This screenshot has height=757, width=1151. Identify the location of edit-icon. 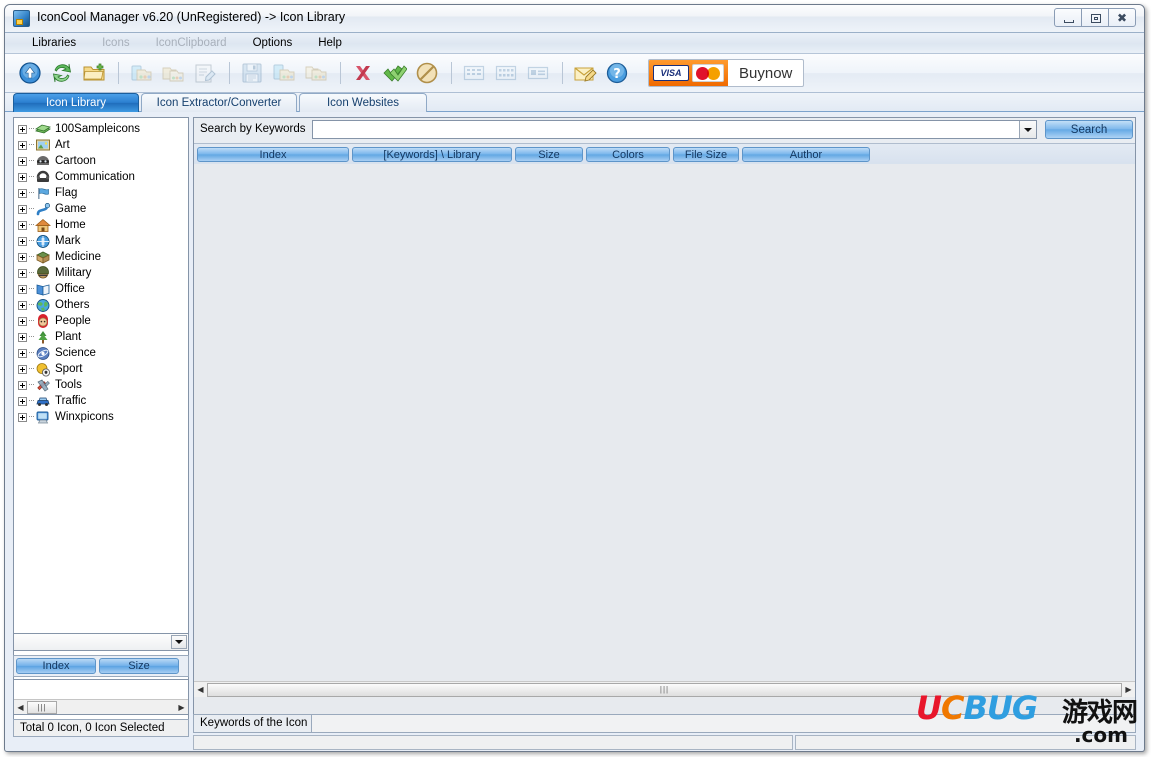
(205, 73).